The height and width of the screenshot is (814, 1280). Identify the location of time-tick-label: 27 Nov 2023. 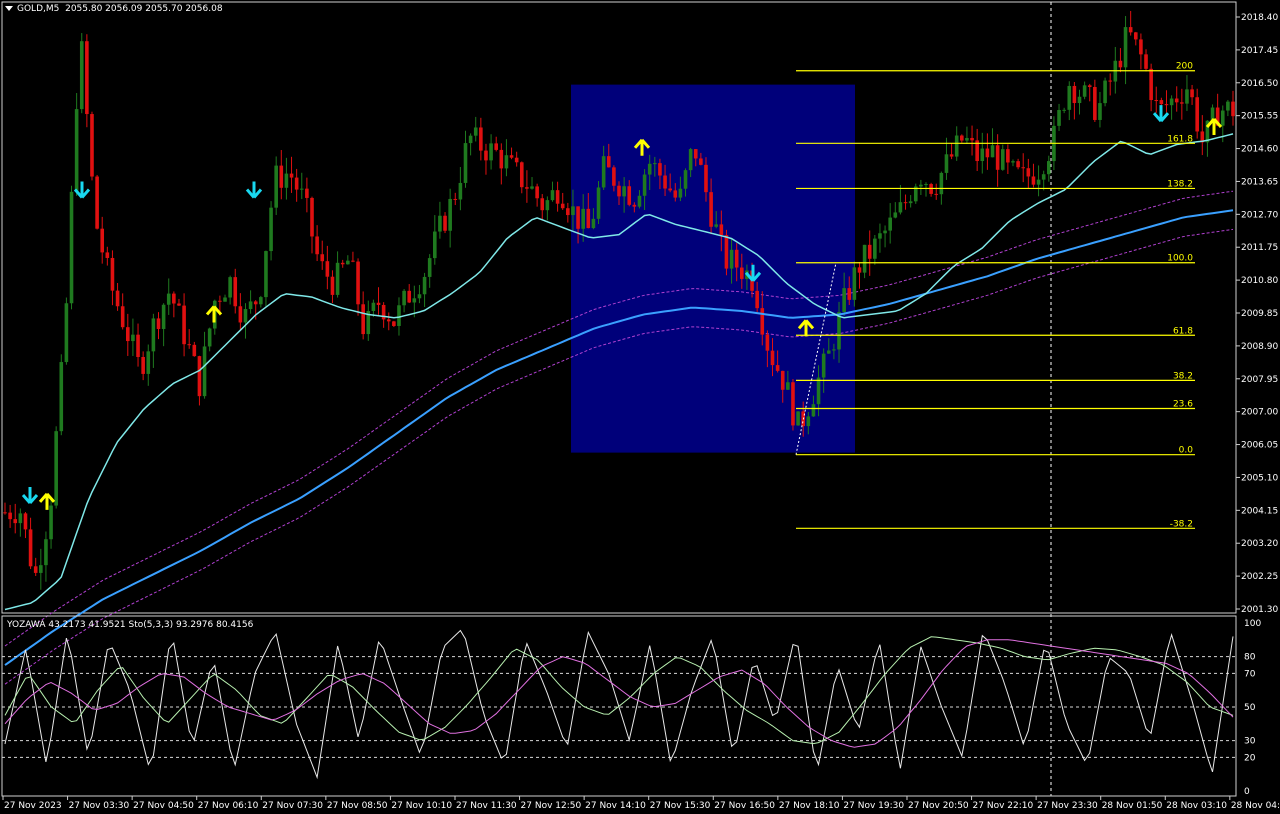
(33, 806).